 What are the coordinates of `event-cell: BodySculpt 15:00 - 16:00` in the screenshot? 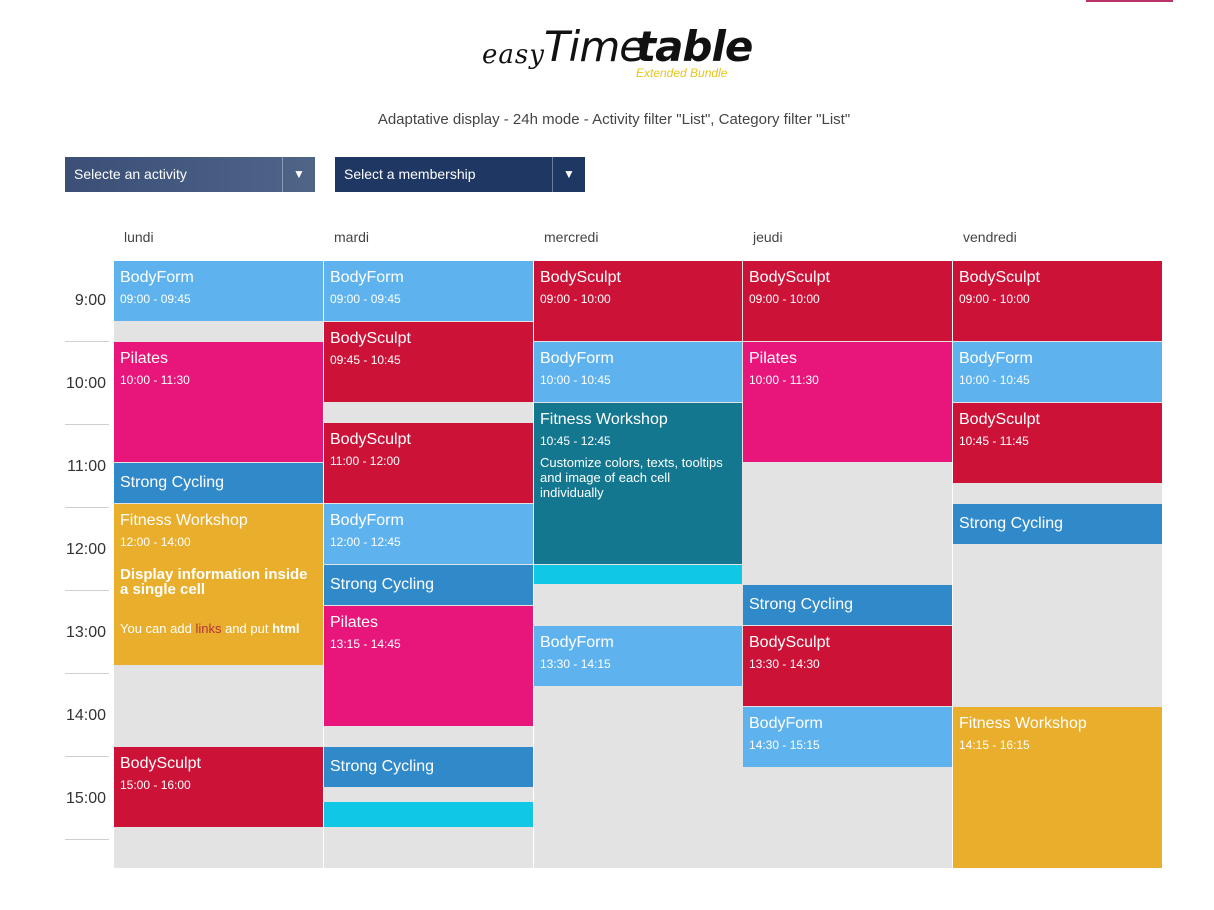 It's located at (218, 787).